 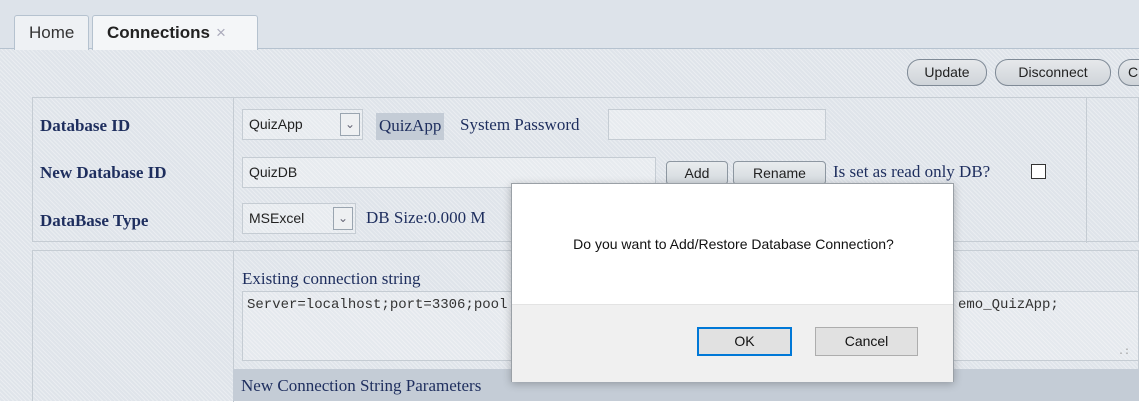 I want to click on database-type-select: MSExcel ⌄, so click(x=299, y=218).